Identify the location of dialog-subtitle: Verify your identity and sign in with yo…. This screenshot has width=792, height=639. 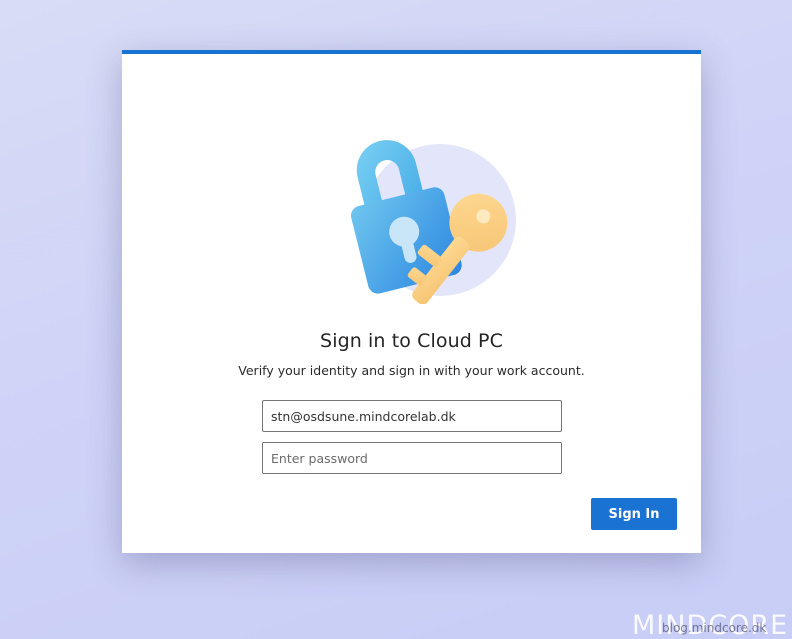
(411, 370).